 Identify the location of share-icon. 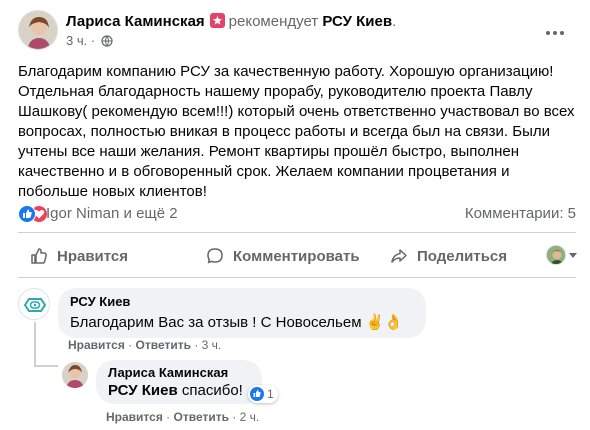
(399, 256).